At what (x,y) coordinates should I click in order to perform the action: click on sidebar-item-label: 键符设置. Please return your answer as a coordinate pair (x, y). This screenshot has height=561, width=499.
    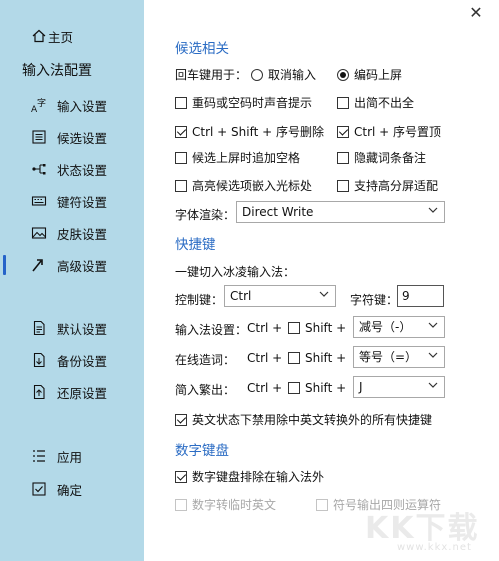
    Looking at the image, I should click on (82, 202).